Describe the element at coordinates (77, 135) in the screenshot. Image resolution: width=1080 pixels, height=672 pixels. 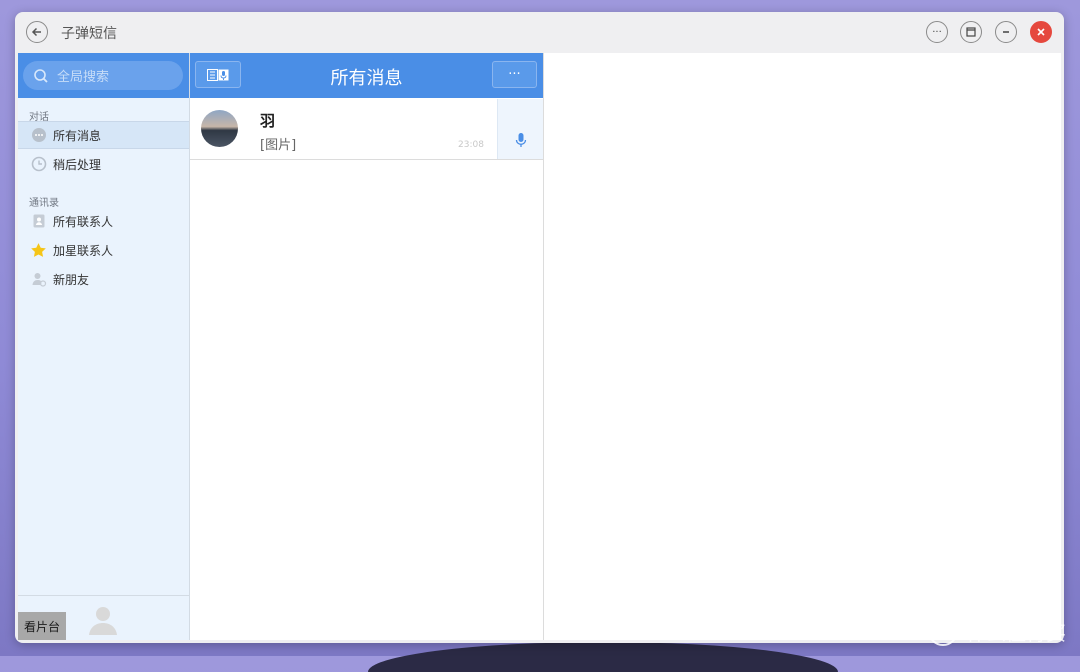
I see `sidebar-item-label: 所有消息` at that location.